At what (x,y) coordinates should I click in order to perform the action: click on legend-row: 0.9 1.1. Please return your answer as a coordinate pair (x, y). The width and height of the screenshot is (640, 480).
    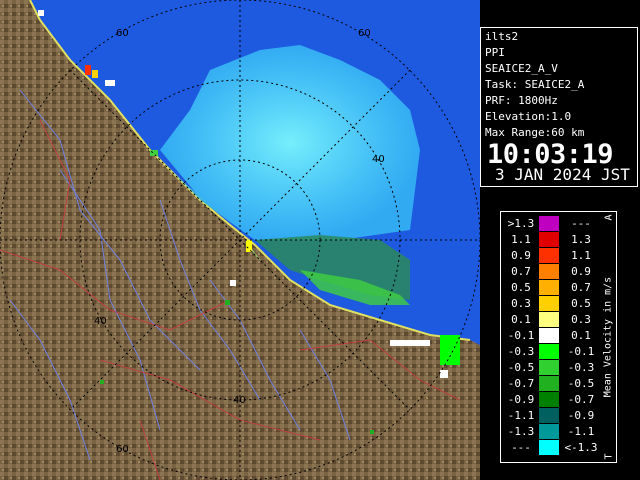
    Looking at the image, I should click on (558, 255).